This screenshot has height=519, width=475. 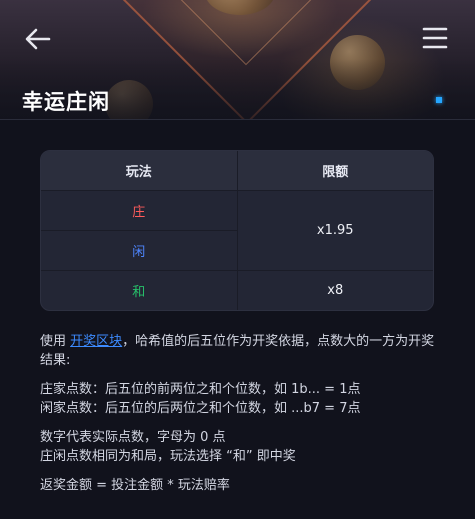 What do you see at coordinates (335, 290) in the screenshot?
I see `limit-tie-cell: x8` at bounding box center [335, 290].